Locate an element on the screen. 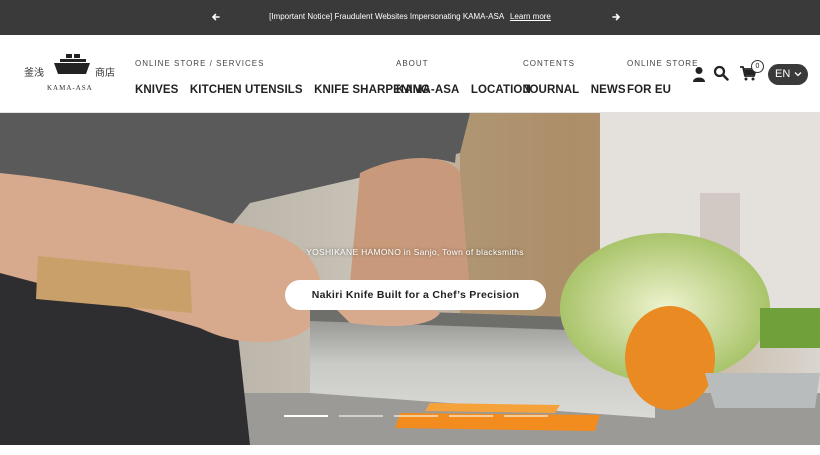  language-label: EN is located at coordinates (783, 74).